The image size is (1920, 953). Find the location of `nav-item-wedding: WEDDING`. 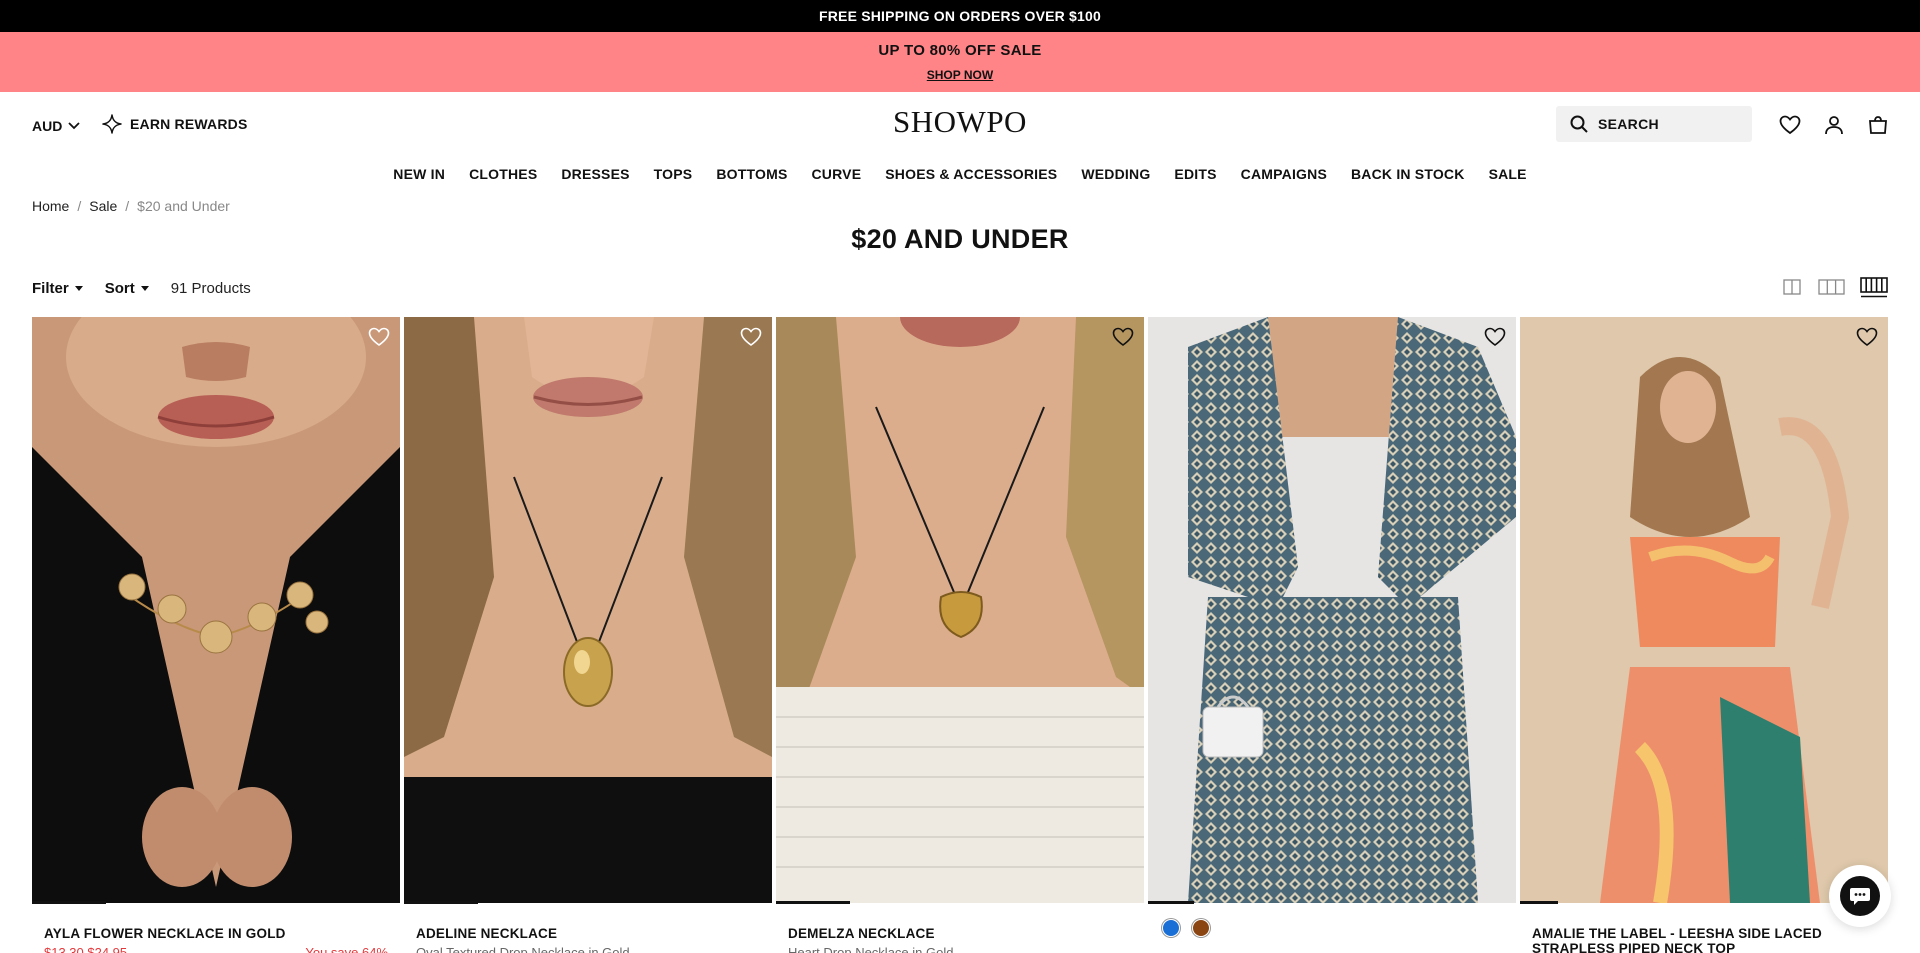

nav-item-wedding: WEDDING is located at coordinates (1115, 176).